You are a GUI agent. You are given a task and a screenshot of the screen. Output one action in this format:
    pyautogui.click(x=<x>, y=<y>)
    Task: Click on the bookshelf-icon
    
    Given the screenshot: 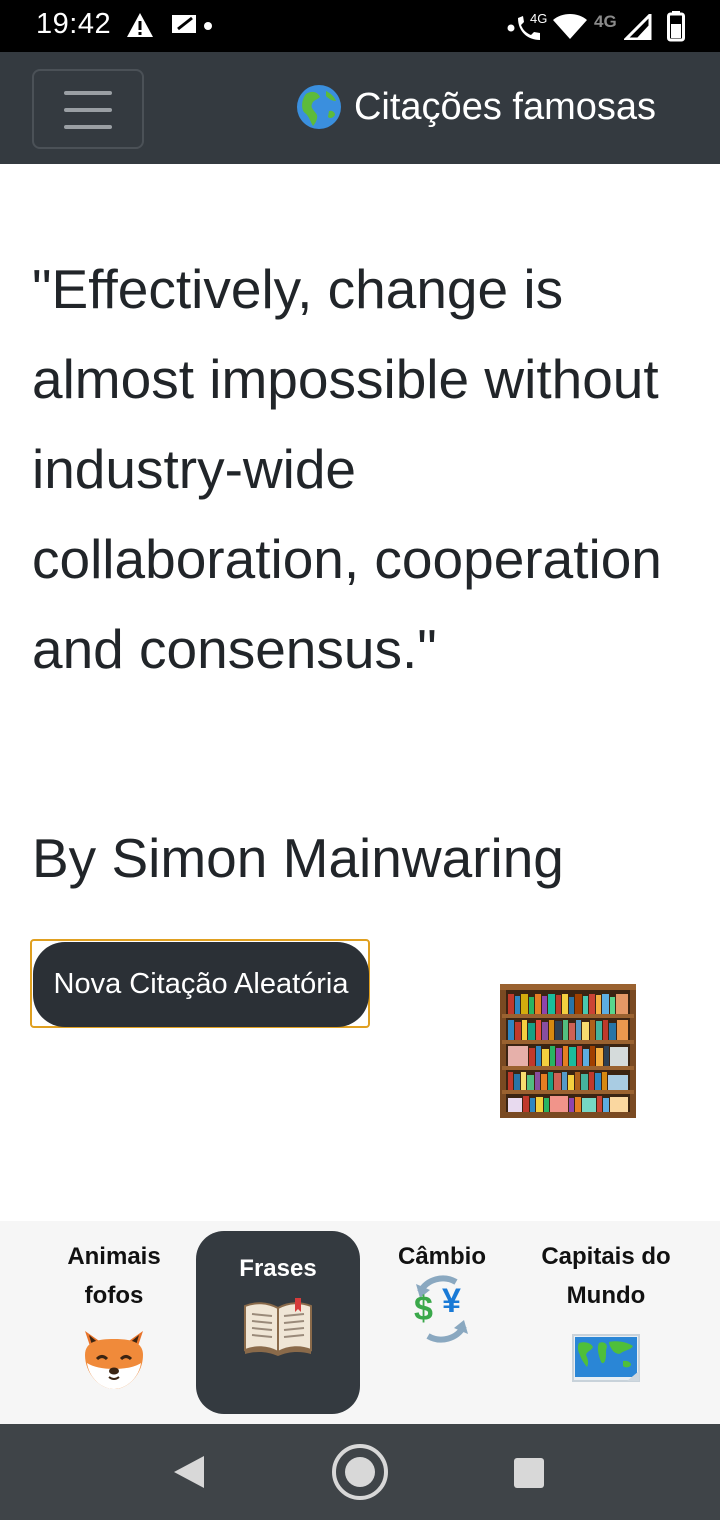 What is the action you would take?
    pyautogui.click(x=568, y=1051)
    